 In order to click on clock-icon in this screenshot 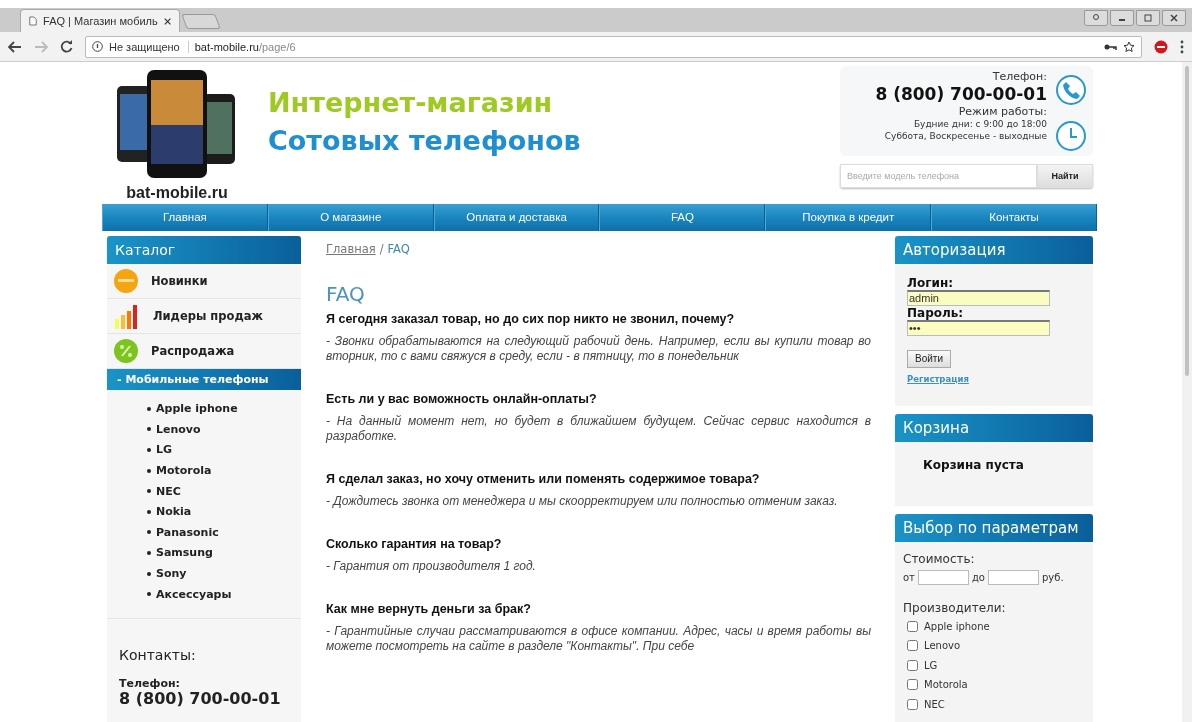, I will do `click(1071, 136)`.